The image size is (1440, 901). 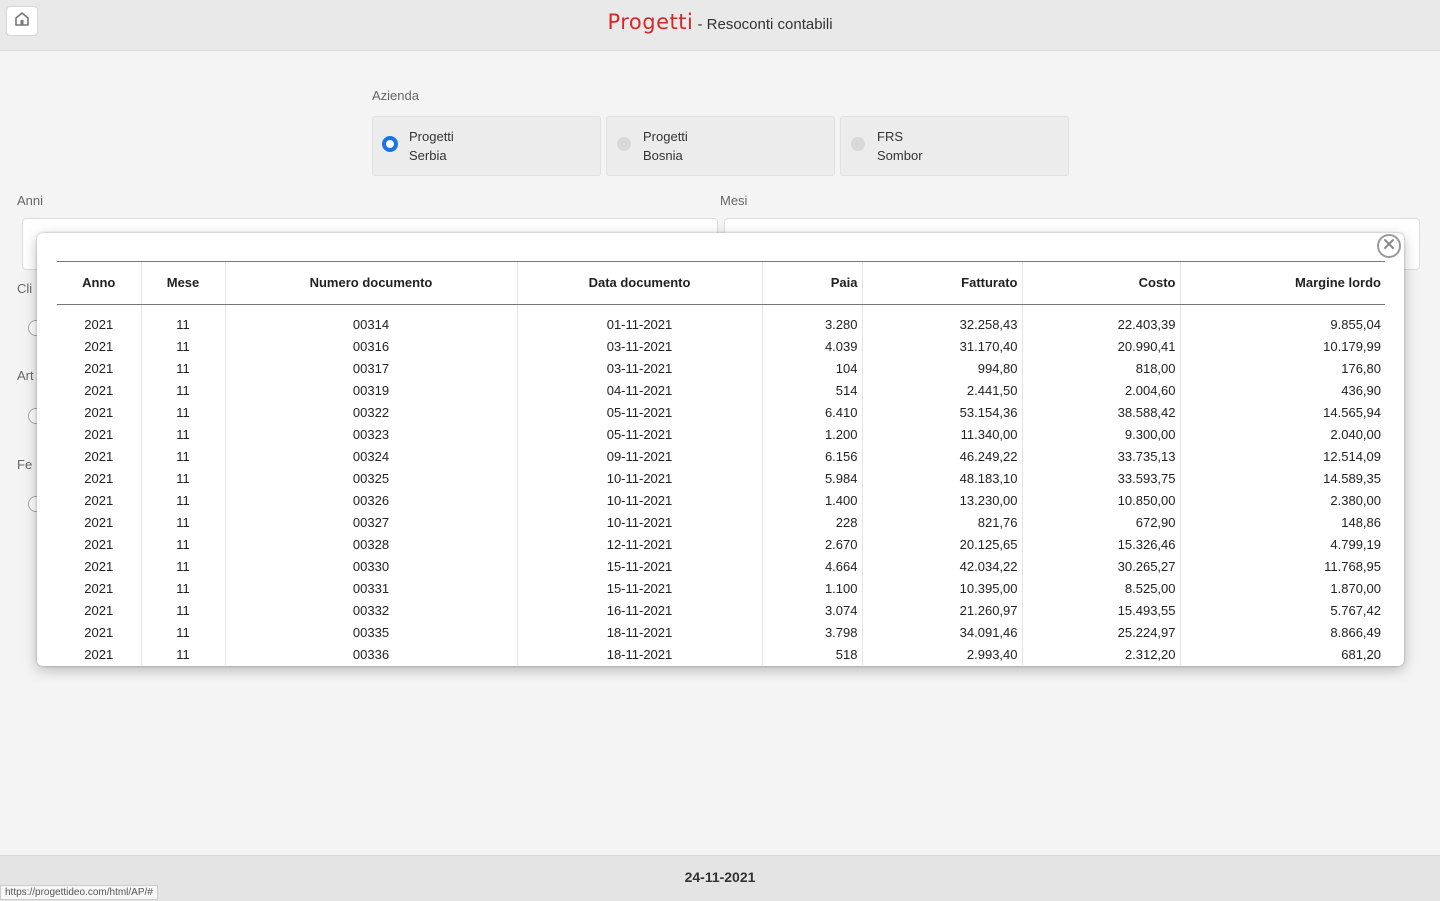 What do you see at coordinates (811, 434) in the screenshot?
I see `cell-paia: 1.200` at bounding box center [811, 434].